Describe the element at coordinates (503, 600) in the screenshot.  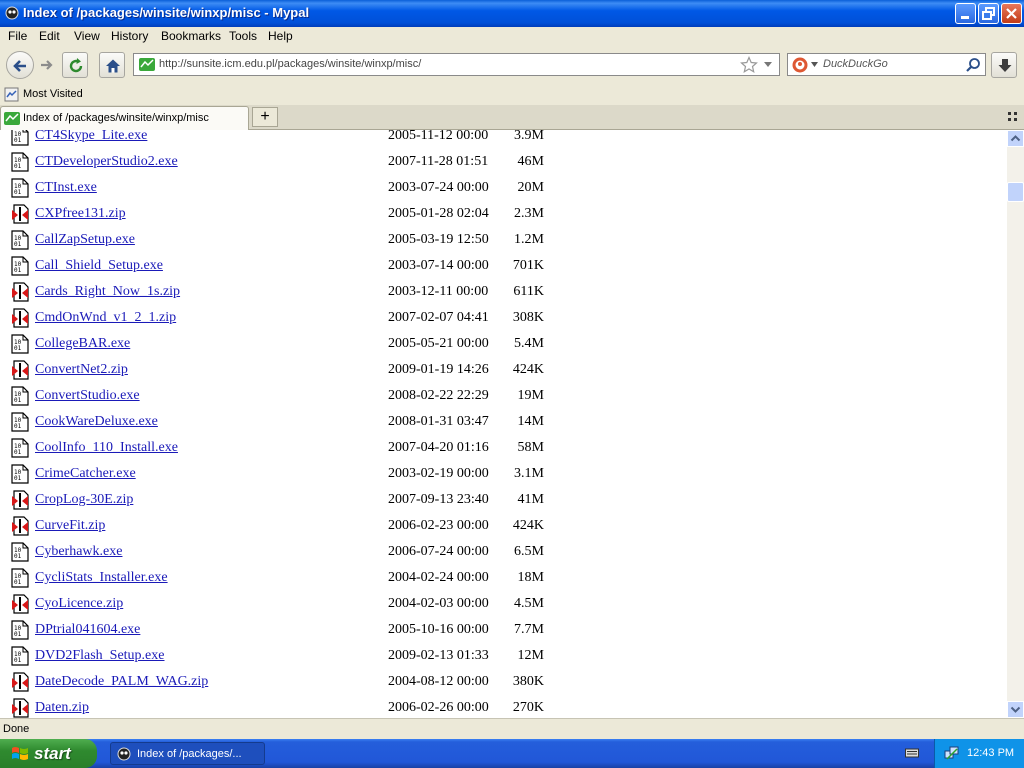
I see `file-row: CyoLicence.zip 2004-02-03 00:00 4.5M` at that location.